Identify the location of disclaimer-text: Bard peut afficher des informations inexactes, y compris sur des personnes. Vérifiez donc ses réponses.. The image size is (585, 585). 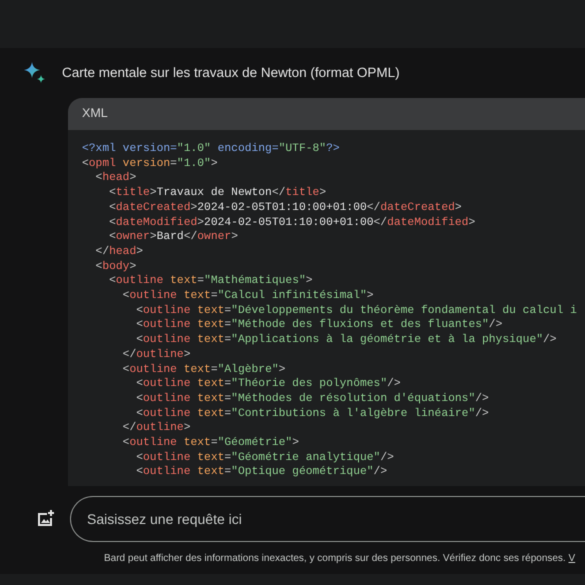
(335, 558).